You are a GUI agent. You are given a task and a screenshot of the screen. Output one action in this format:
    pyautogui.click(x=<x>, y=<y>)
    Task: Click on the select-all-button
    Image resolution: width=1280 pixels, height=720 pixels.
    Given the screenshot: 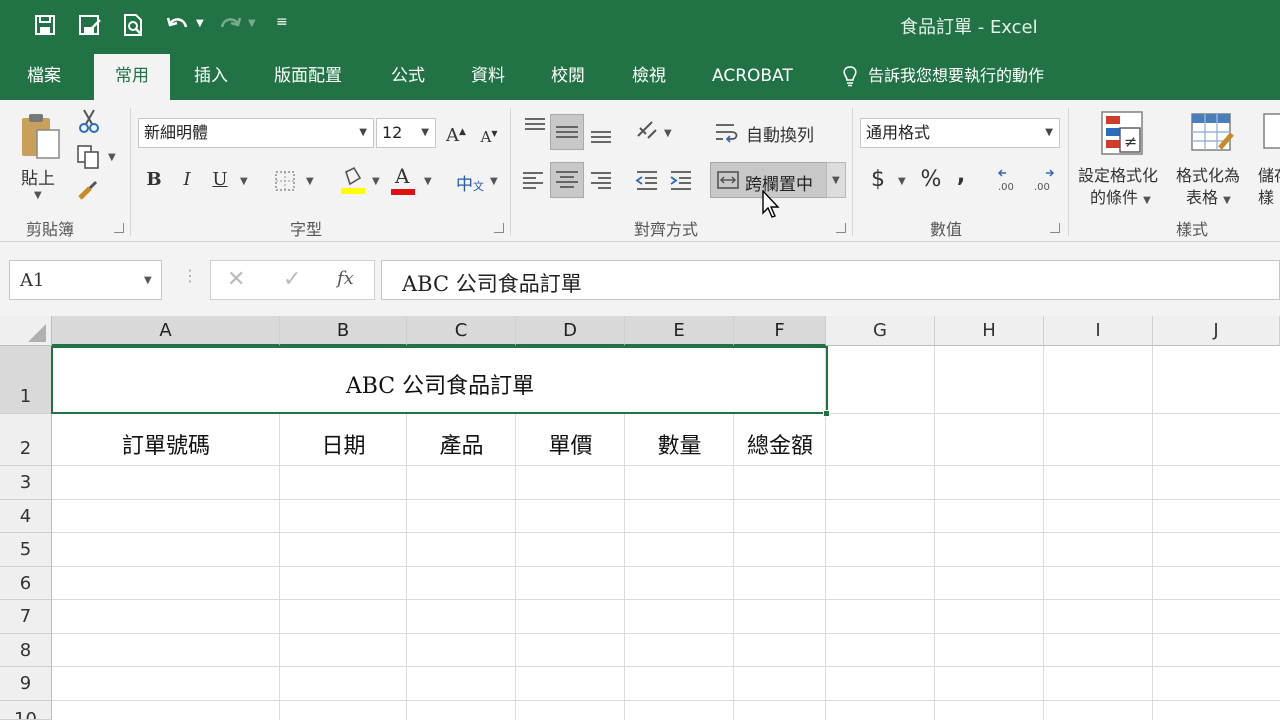 What is the action you would take?
    pyautogui.click(x=26, y=331)
    